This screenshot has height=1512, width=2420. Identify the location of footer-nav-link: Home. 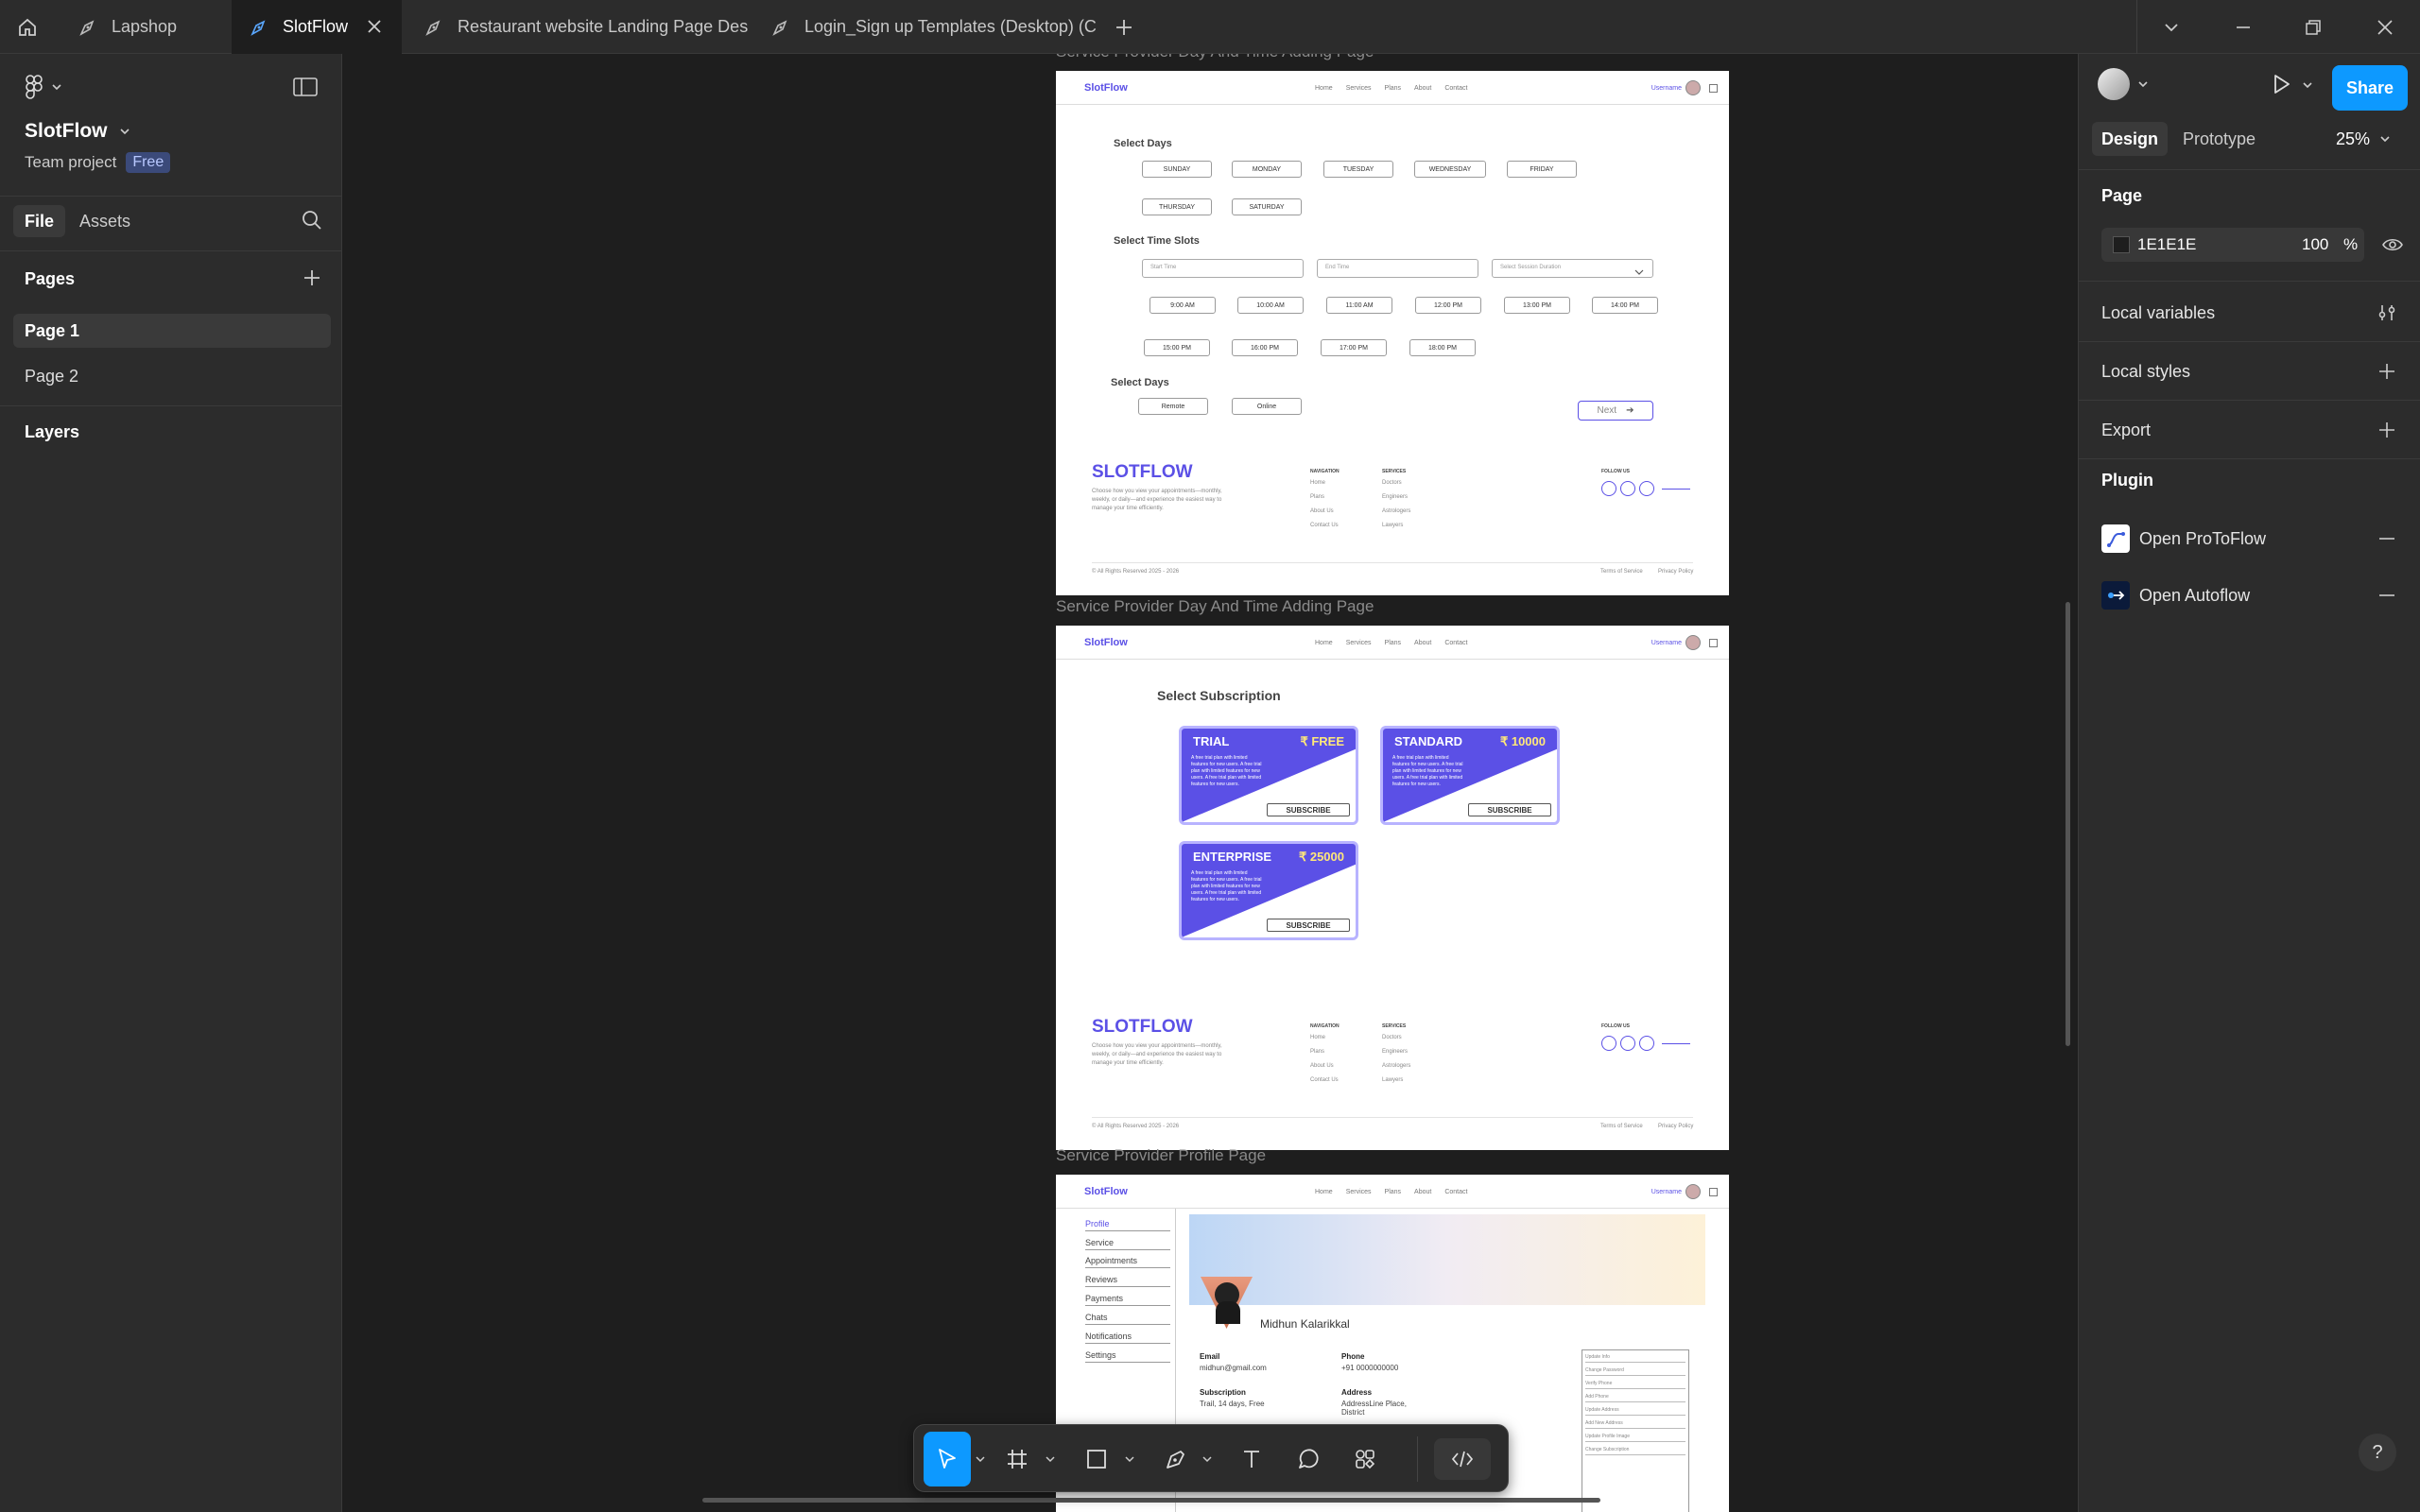
(1317, 1038).